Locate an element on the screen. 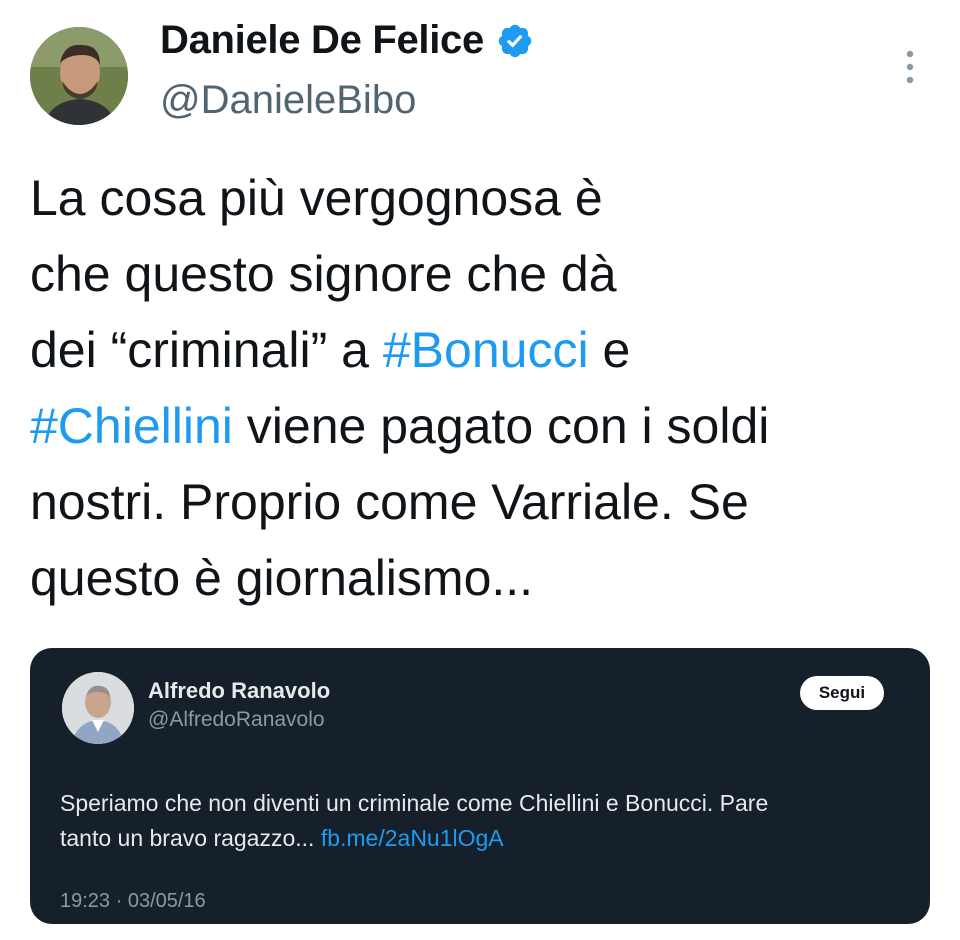 Image resolution: width=960 pixels, height=940 pixels. hashtag-link: #Bonucci is located at coordinates (486, 350).